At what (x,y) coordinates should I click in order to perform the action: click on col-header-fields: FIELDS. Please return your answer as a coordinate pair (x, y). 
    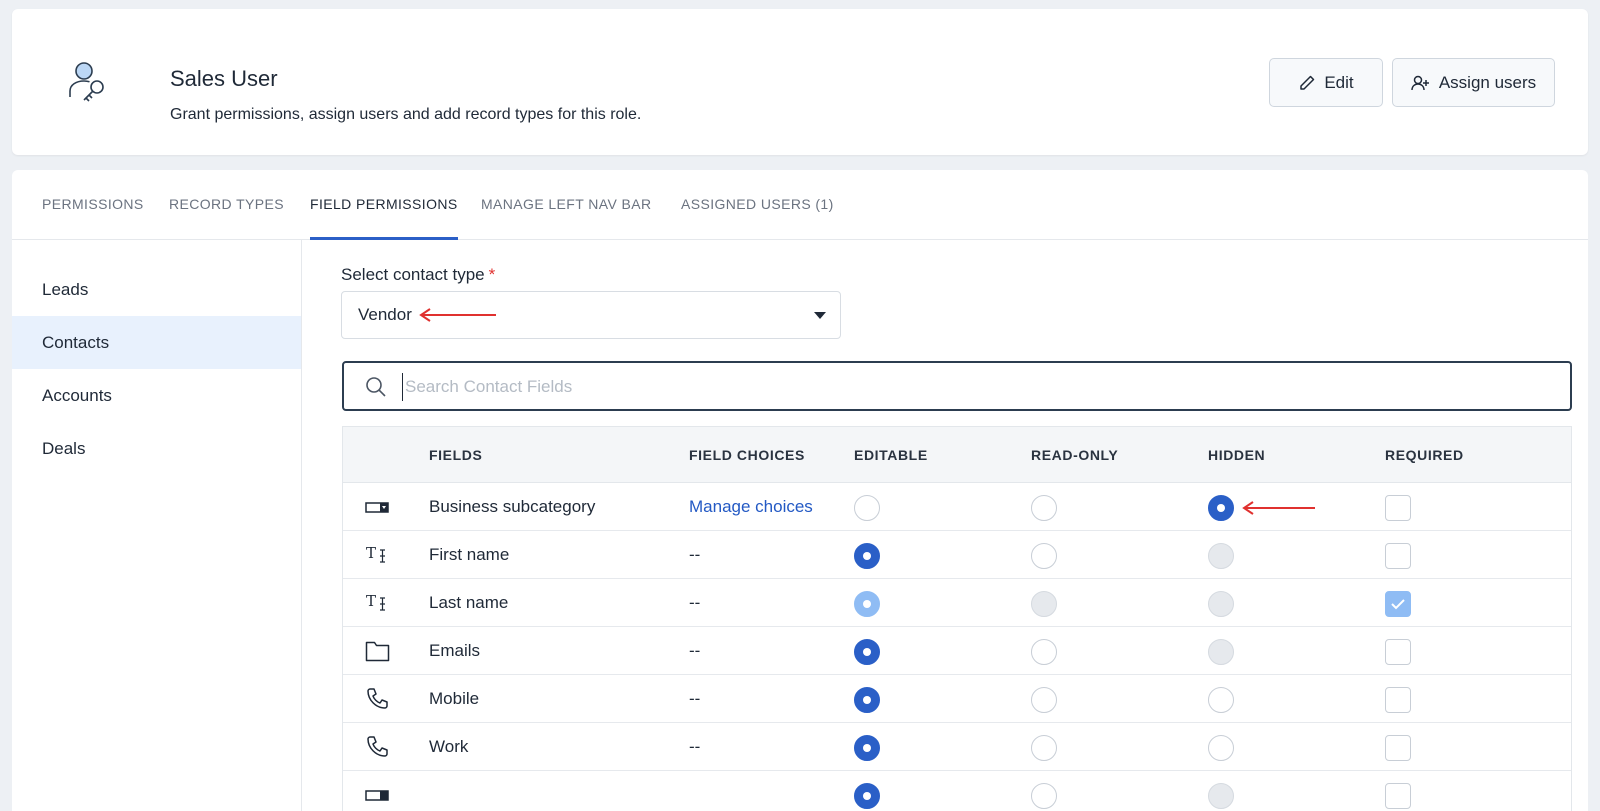
    Looking at the image, I should click on (456, 455).